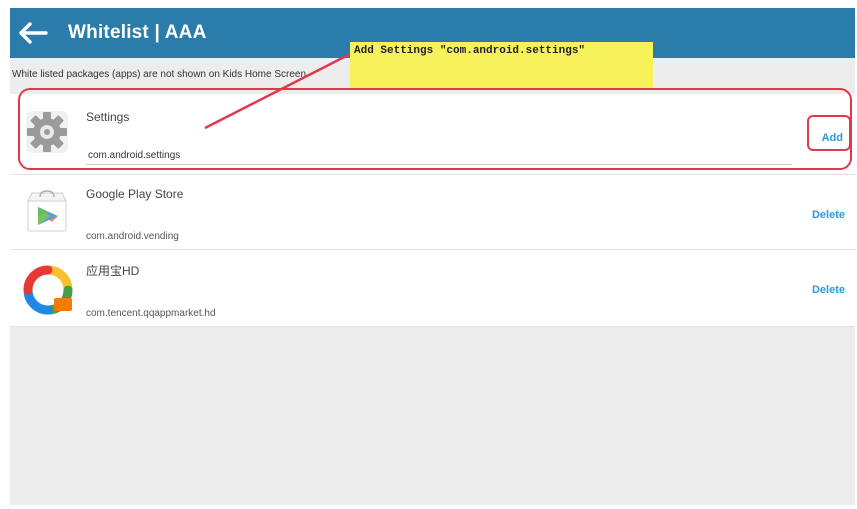 The width and height of the screenshot is (857, 509). Describe the element at coordinates (132, 236) in the screenshot. I see `package-name: com.android.vending` at that location.